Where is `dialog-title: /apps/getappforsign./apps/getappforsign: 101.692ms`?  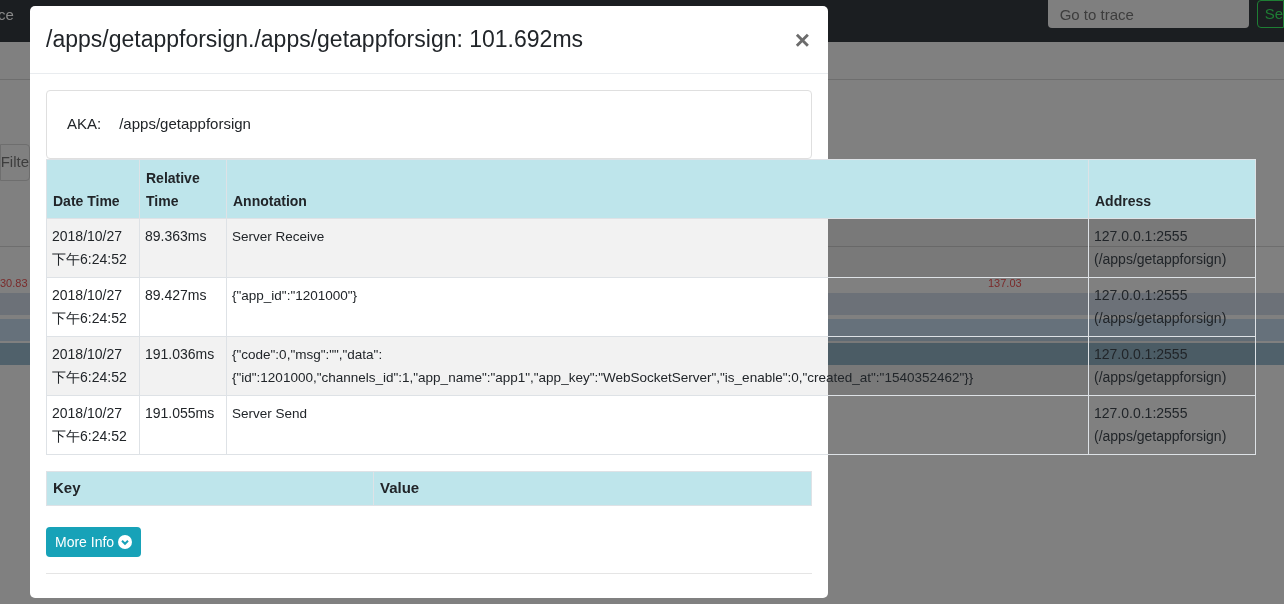
dialog-title: /apps/getappforsign./apps/getappforsign: 101.692ms is located at coordinates (315, 40).